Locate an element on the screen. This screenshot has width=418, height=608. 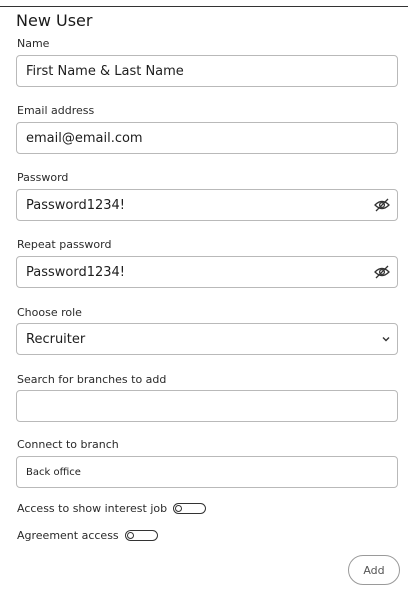
chevron-down-icon is located at coordinates (386, 339).